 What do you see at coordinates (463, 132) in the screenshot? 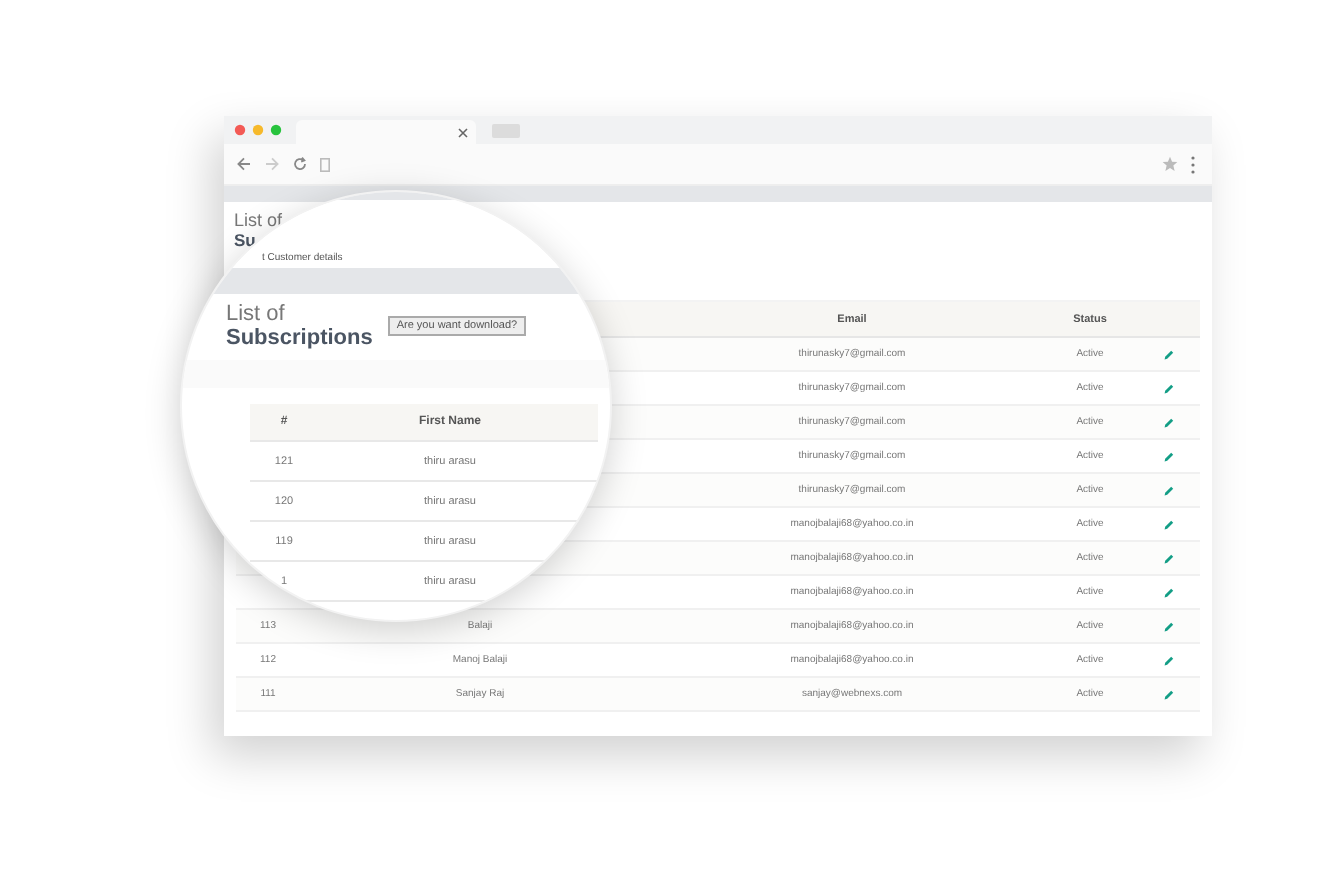
I see `close-icon` at bounding box center [463, 132].